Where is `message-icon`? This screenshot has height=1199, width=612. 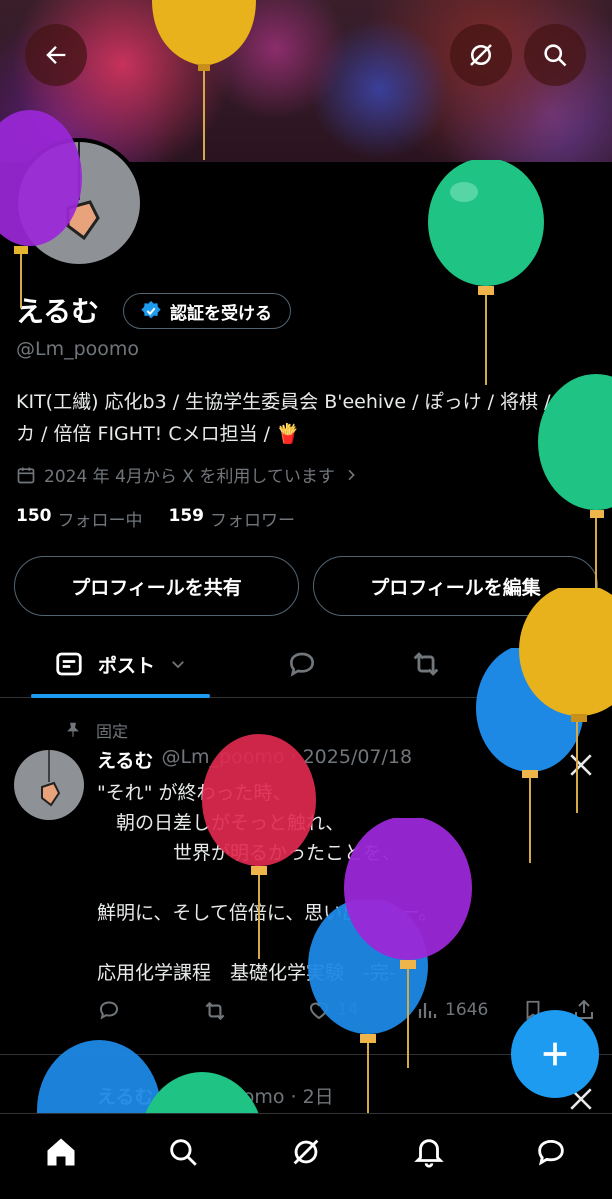
message-icon is located at coordinates (551, 1152).